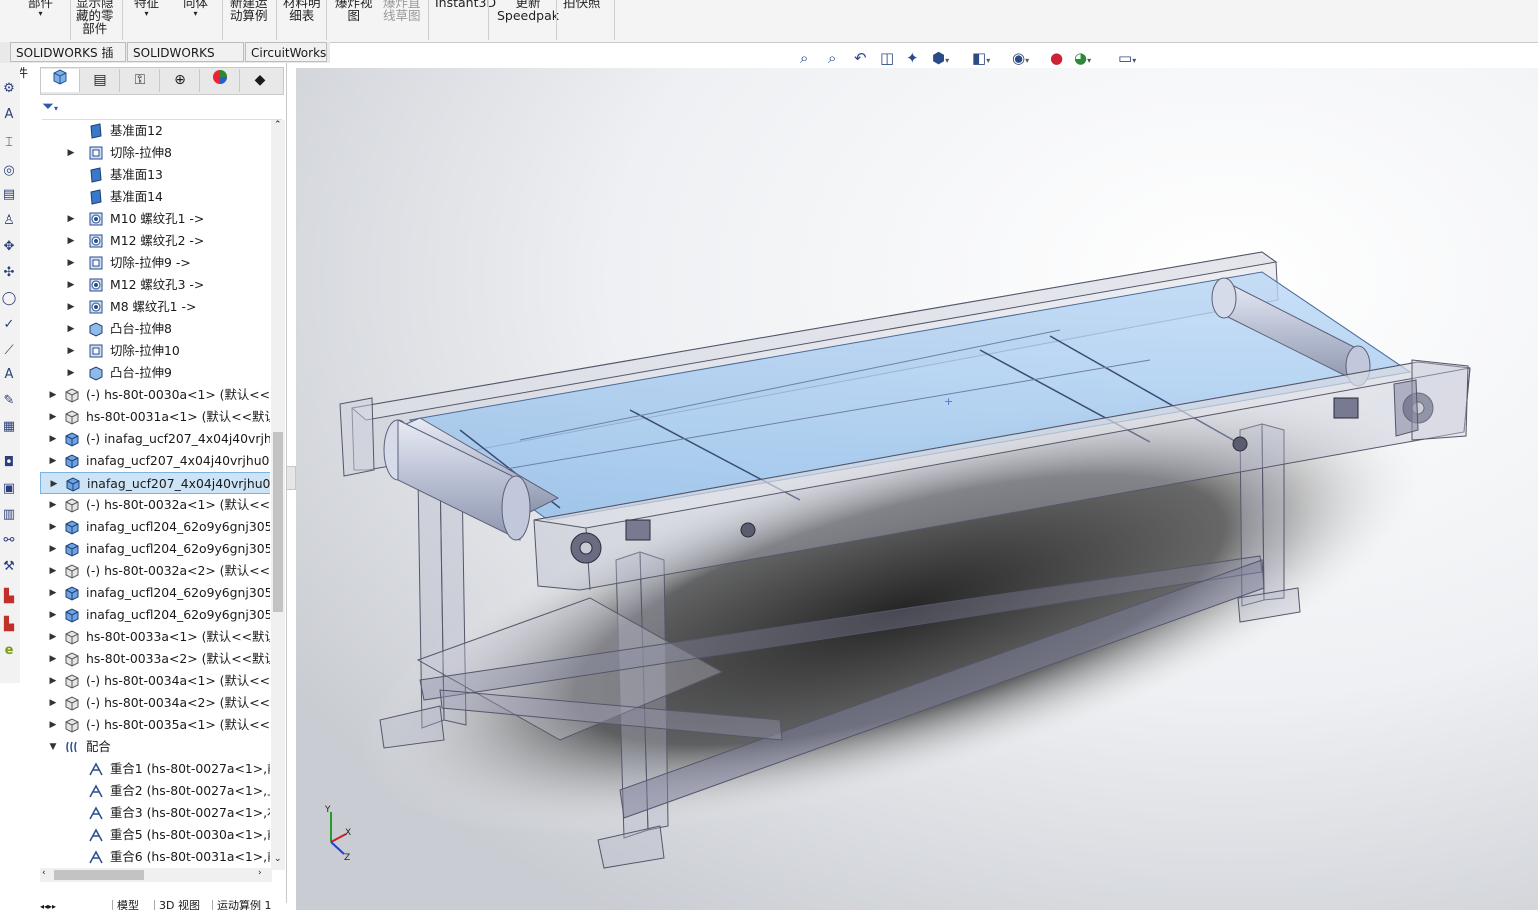 This screenshot has width=1538, height=910. Describe the element at coordinates (582, 4) in the screenshot. I see `ribbon-item: 拍快照` at that location.